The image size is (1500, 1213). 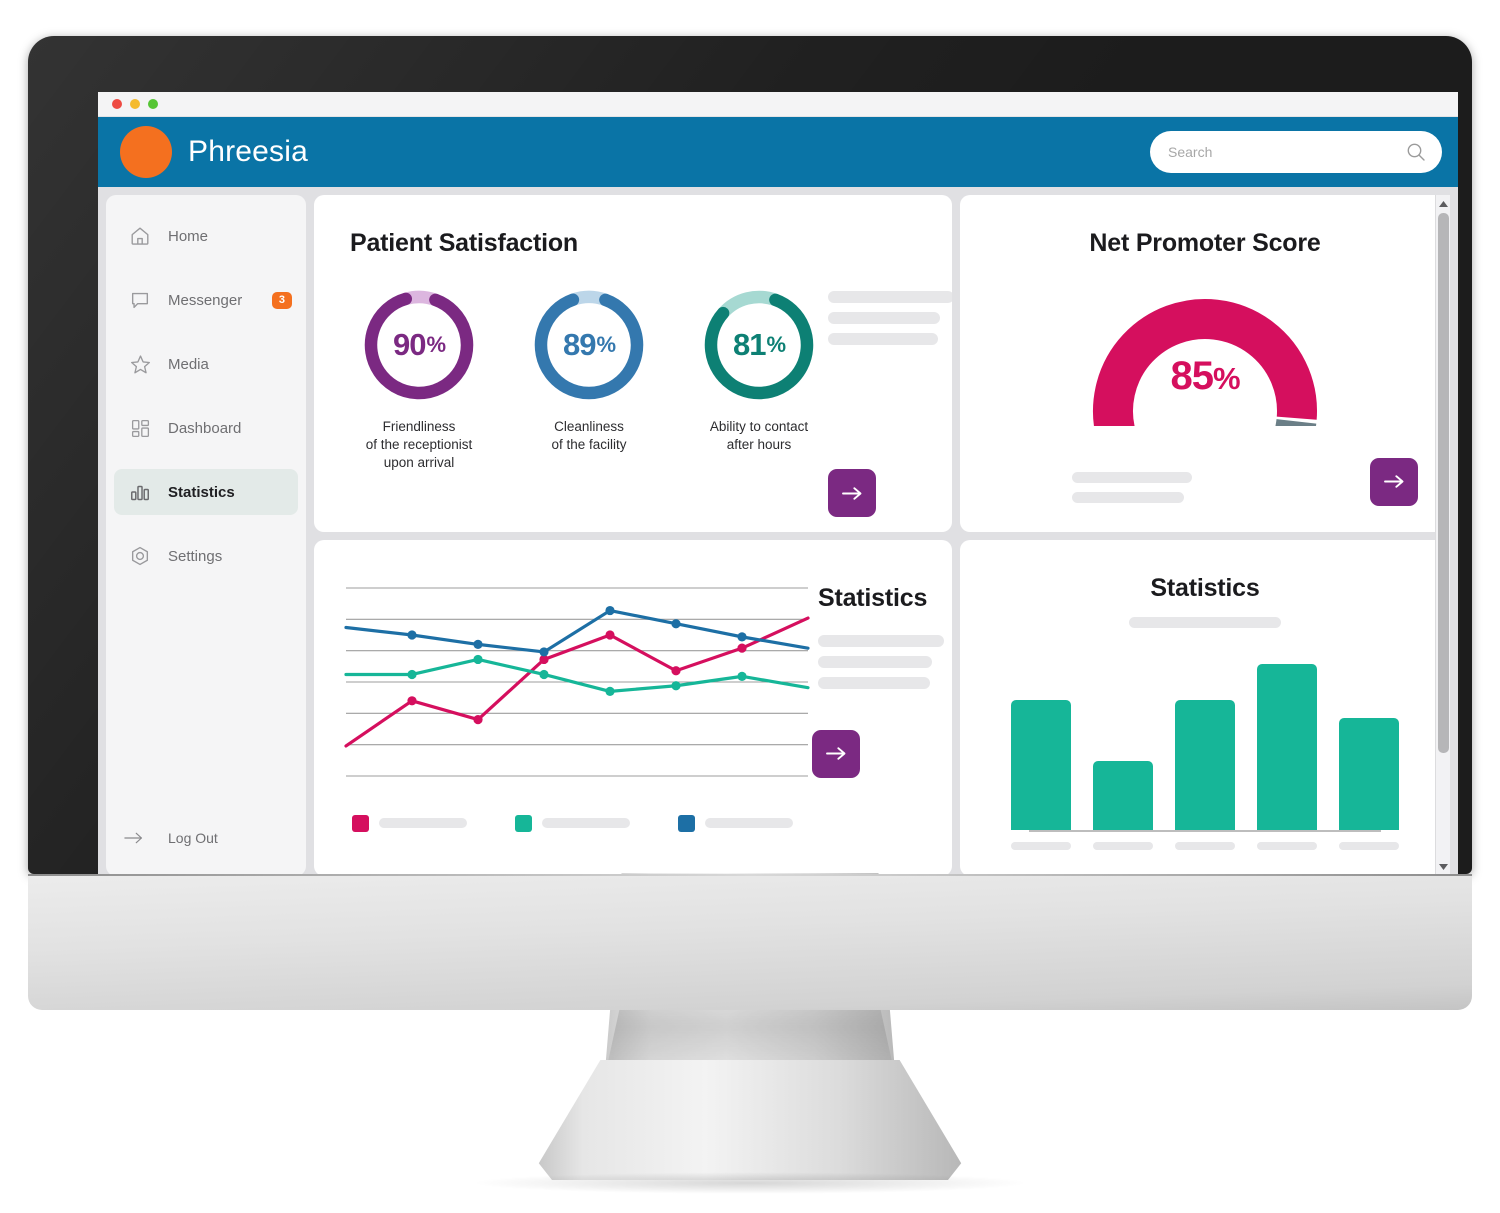 I want to click on sidebar-item-label: Messenger, so click(x=205, y=300).